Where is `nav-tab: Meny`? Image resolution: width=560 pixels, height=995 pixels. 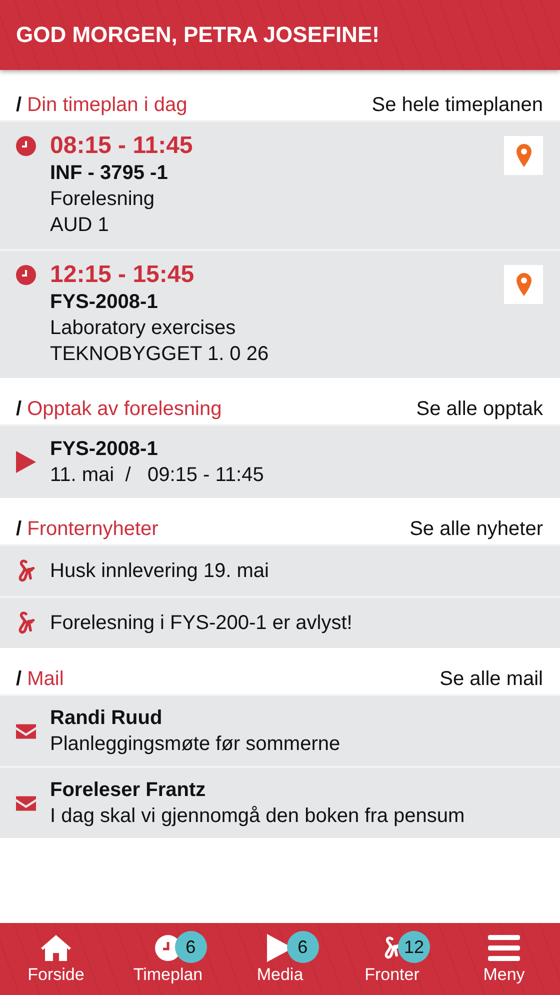
nav-tab: Meny is located at coordinates (504, 959).